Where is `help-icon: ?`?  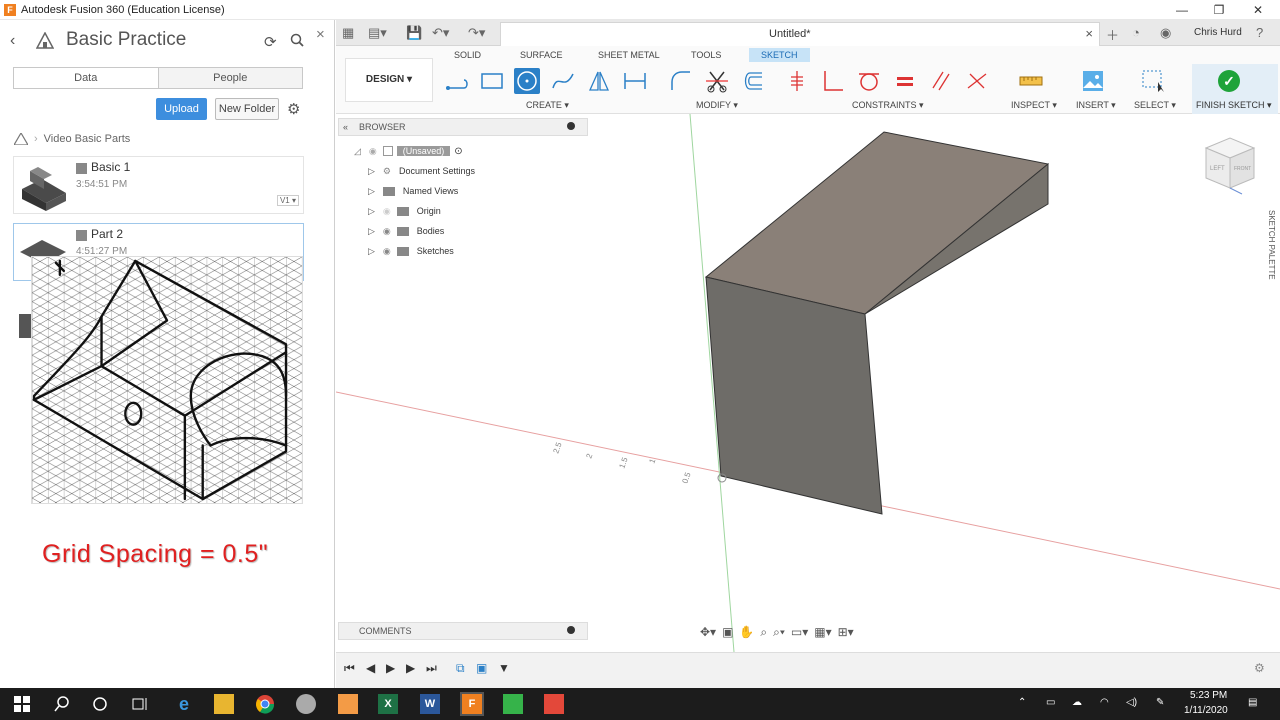 help-icon: ? is located at coordinates (1259, 32).